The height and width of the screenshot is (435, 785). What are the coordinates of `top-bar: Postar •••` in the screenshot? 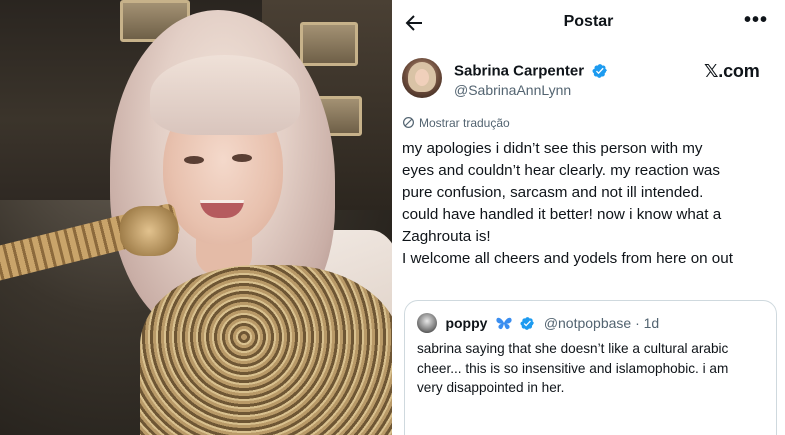 It's located at (588, 23).